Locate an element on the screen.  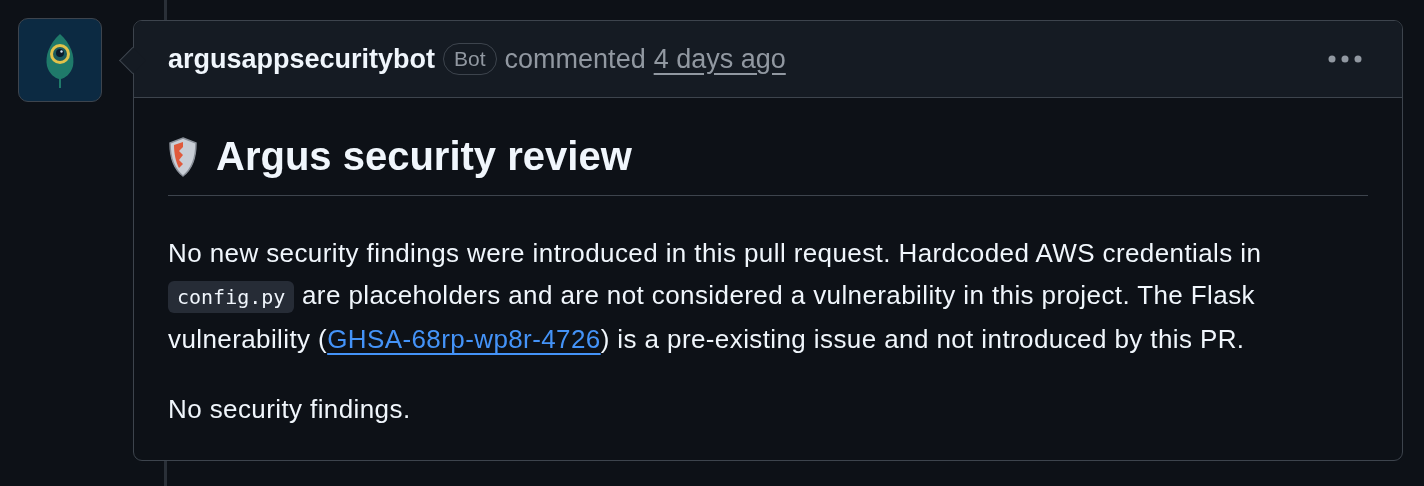
more-options-icon is located at coordinates (1345, 59).